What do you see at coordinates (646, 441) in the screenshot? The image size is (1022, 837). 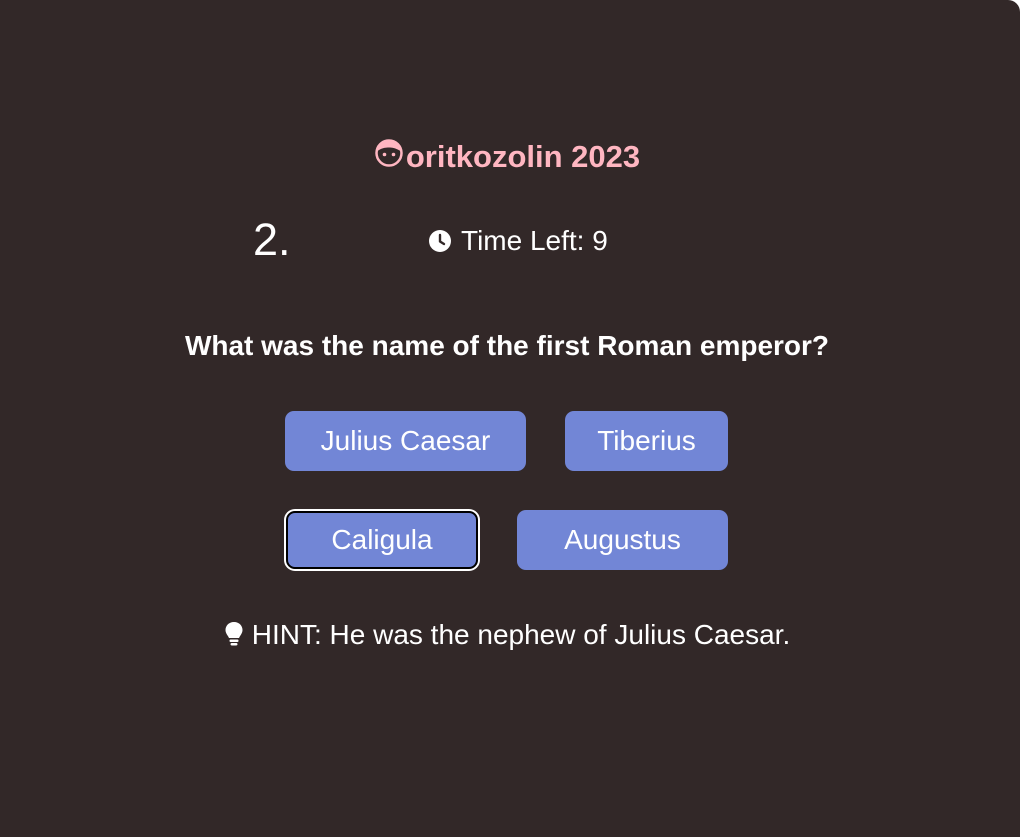 I see `answer-button-tiberius: Tiberius` at bounding box center [646, 441].